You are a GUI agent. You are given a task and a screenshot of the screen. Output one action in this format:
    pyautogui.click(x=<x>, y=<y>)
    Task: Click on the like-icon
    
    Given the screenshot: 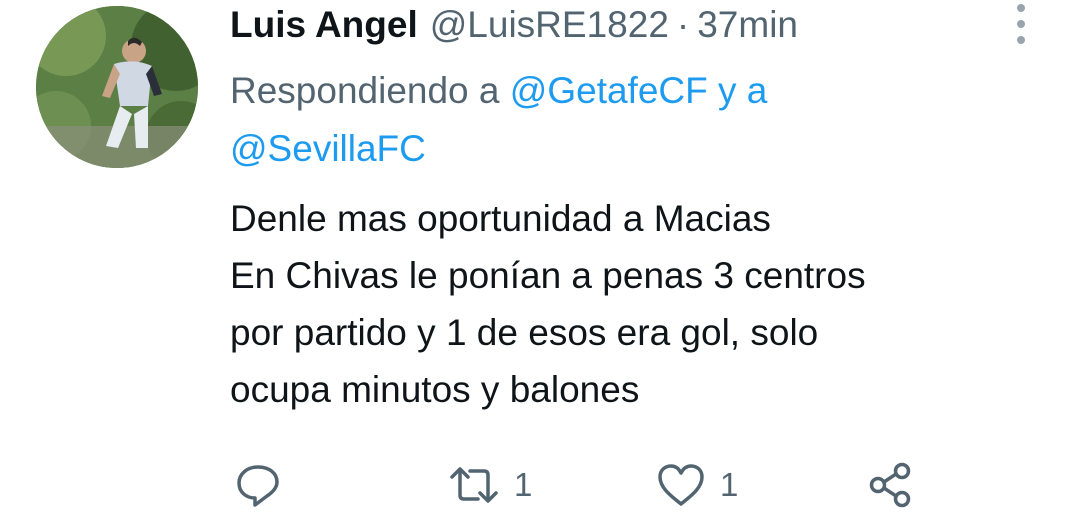 What is the action you would take?
    pyautogui.click(x=681, y=485)
    